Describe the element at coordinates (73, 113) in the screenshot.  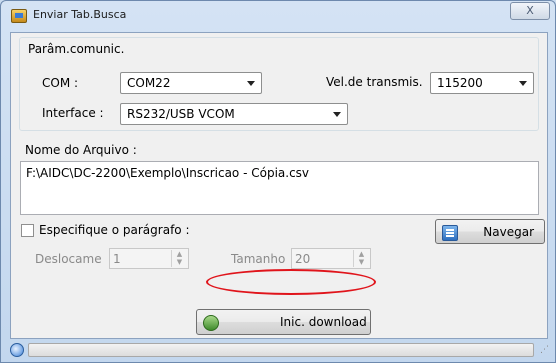
I see `interface-label: Interface :` at that location.